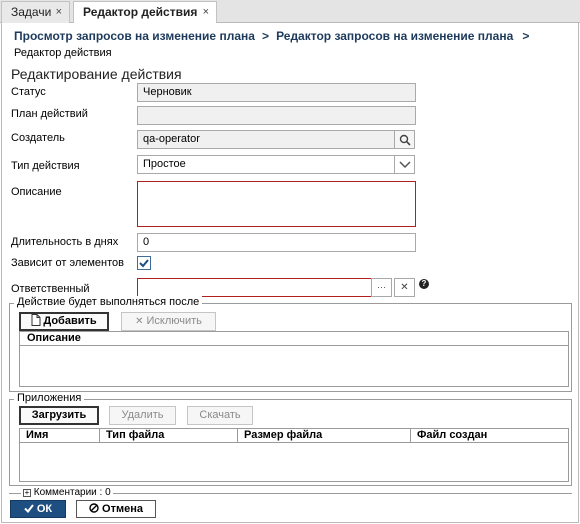 This screenshot has height=524, width=580. What do you see at coordinates (70, 321) in the screenshot?
I see `add-button-label: Добавить` at bounding box center [70, 321].